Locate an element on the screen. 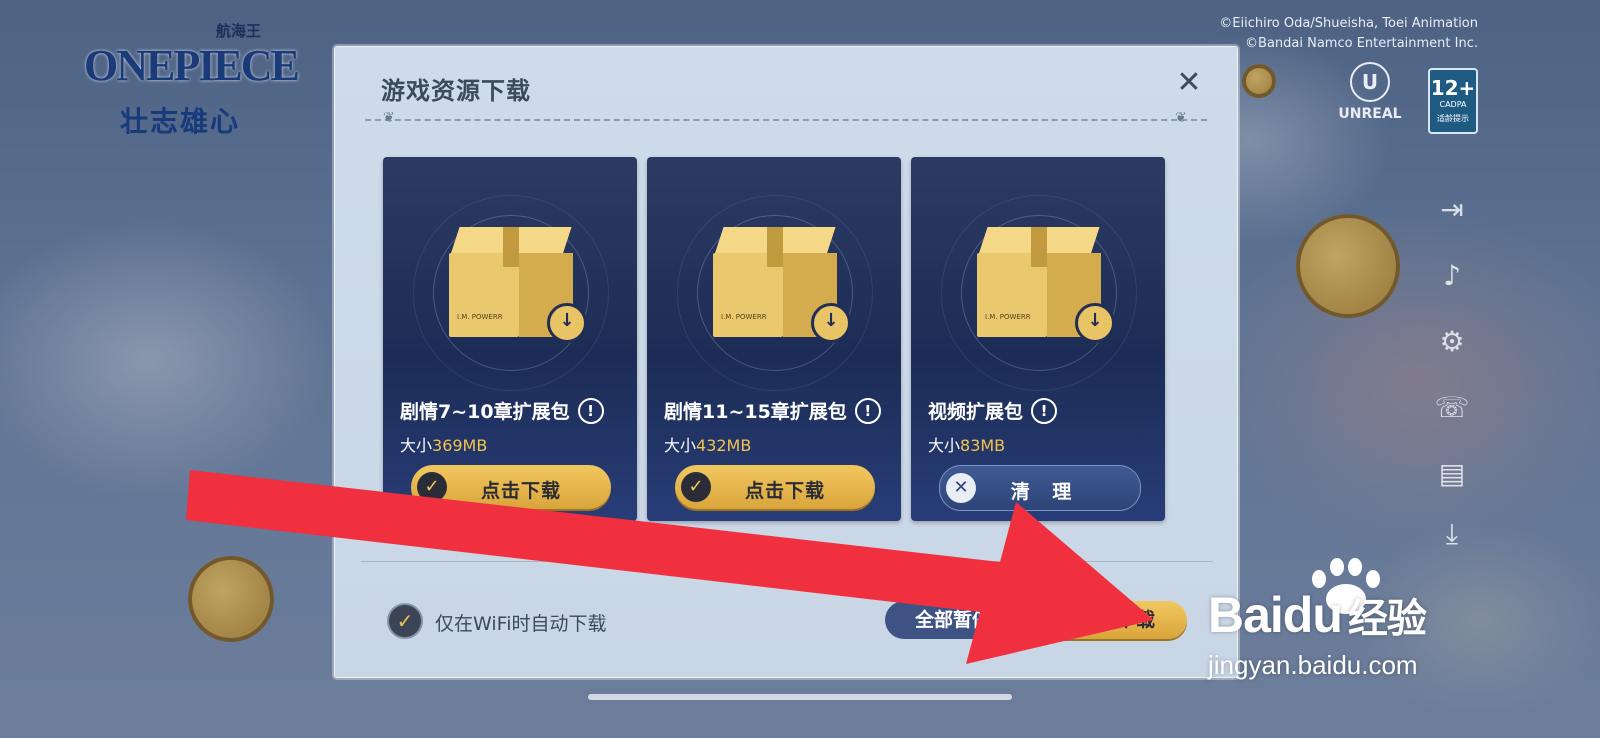  logo-title: ONEPIECE is located at coordinates (192, 65).